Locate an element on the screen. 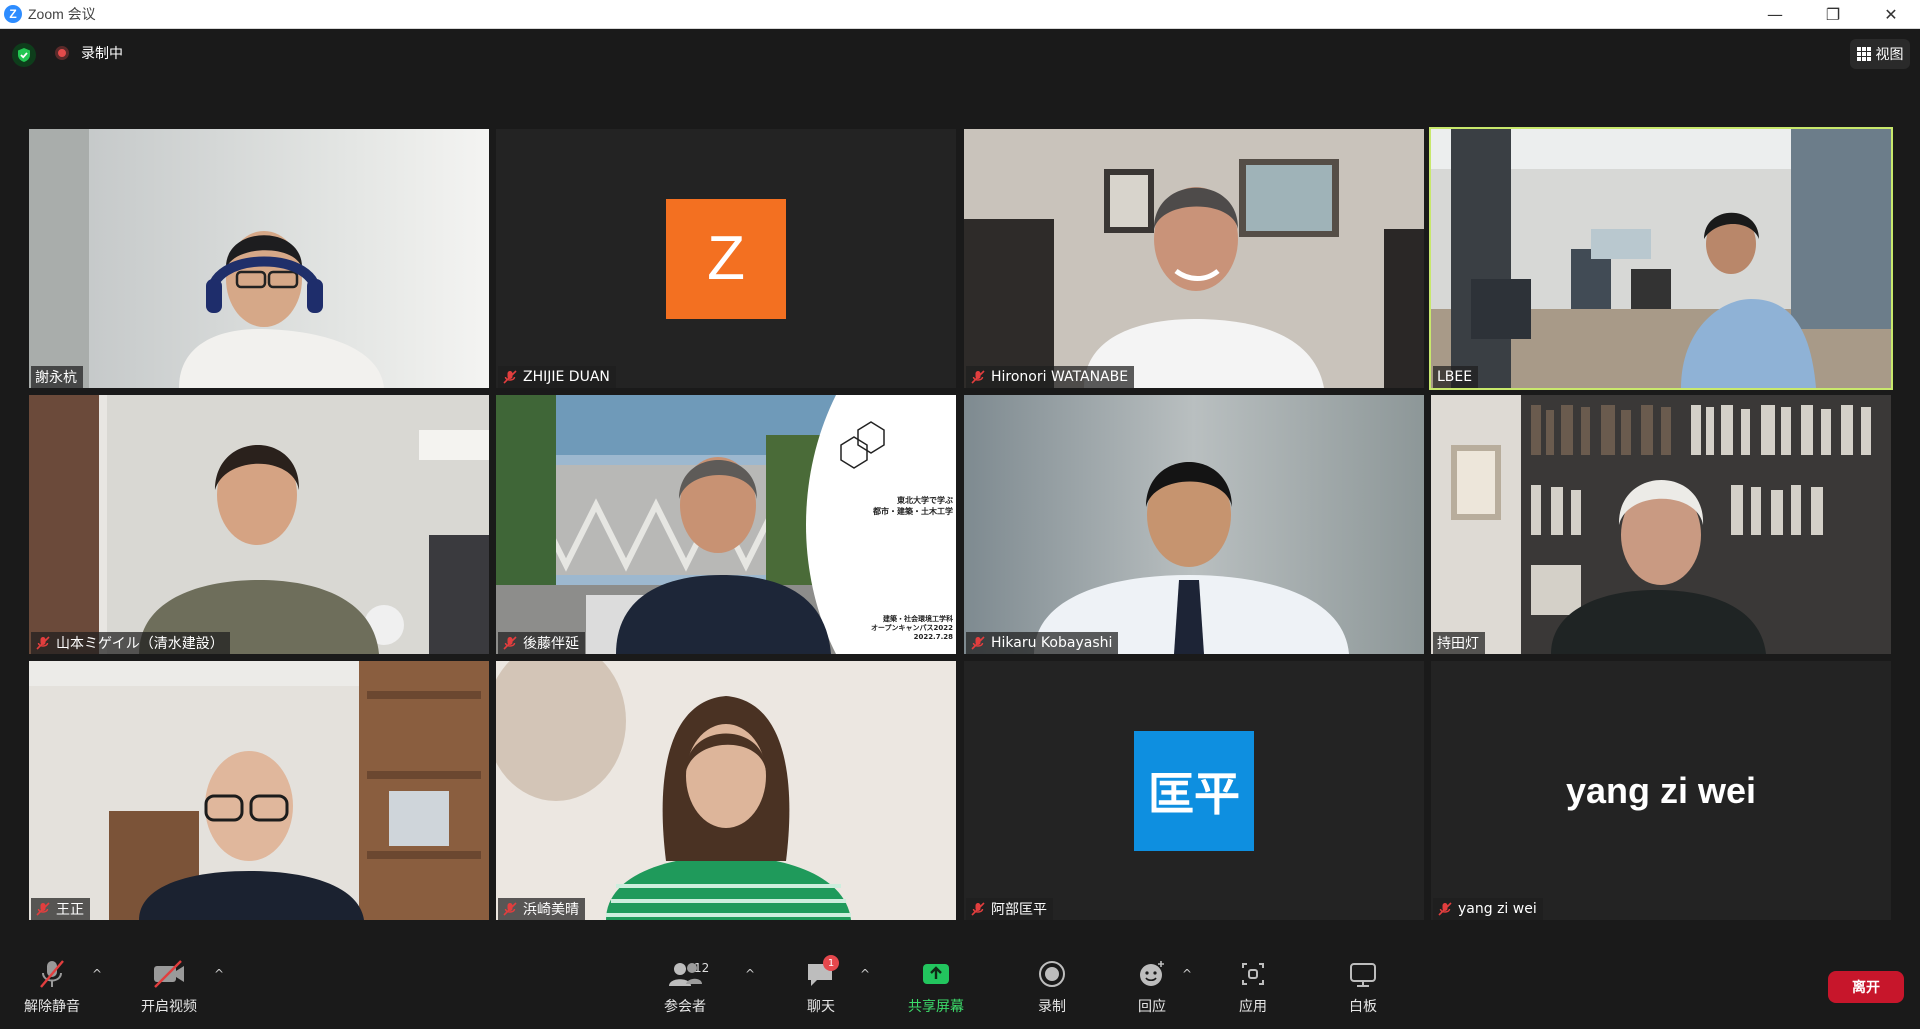  share-screen-label: 共享屏幕 is located at coordinates (936, 1007).